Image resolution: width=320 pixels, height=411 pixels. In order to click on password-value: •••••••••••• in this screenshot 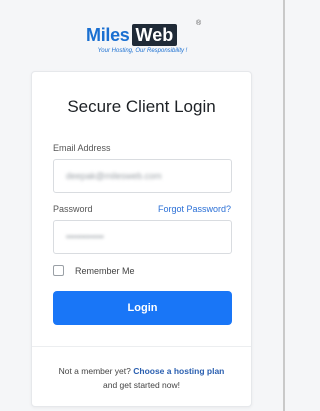, I will do `click(85, 237)`.